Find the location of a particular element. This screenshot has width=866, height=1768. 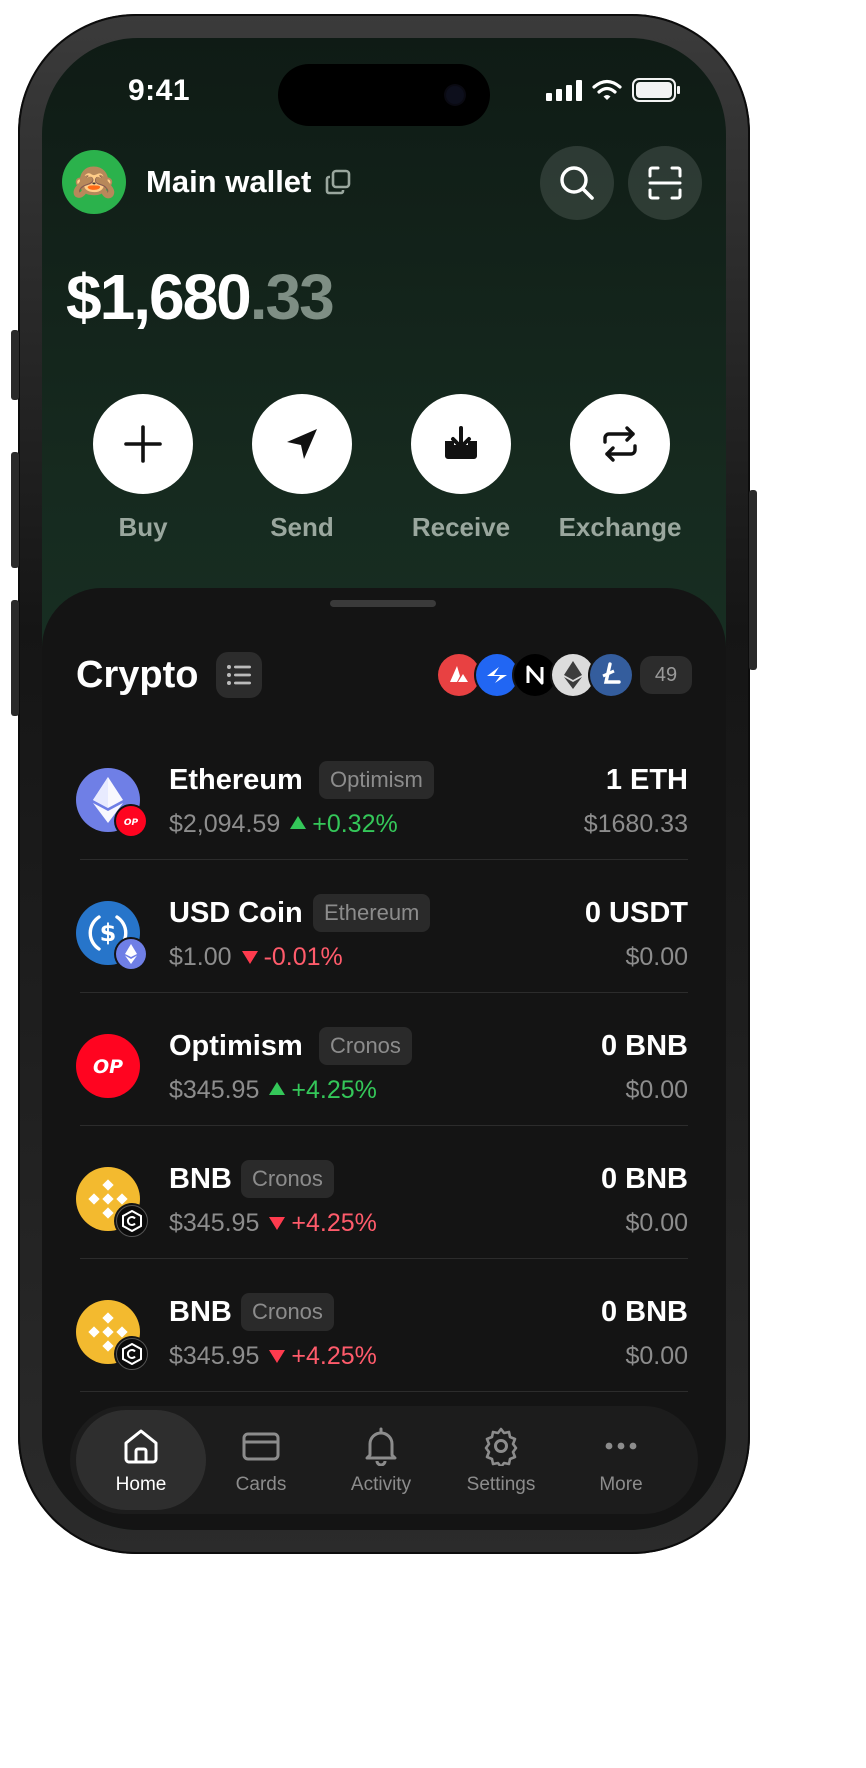

status-icons is located at coordinates (613, 90).